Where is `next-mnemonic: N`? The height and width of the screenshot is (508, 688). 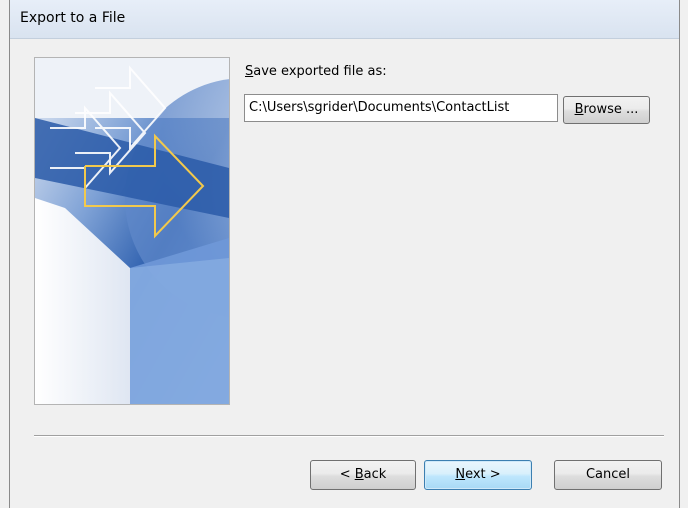 next-mnemonic: N is located at coordinates (460, 474).